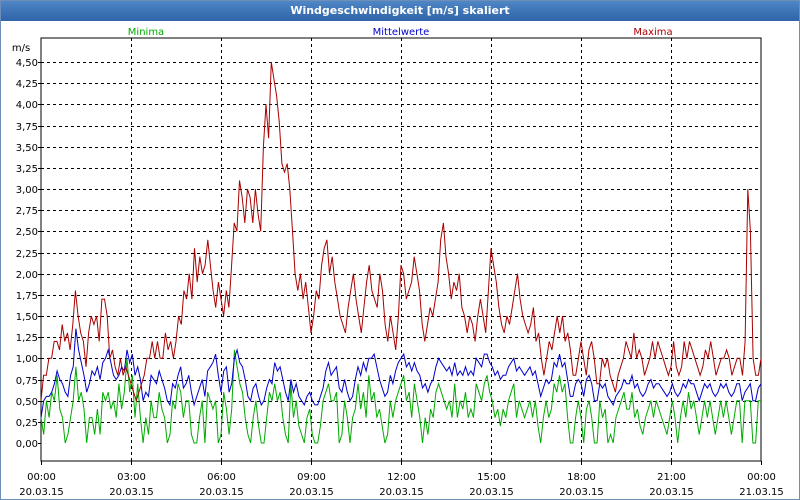  I want to click on x-tick-time: 21:00, so click(671, 477).